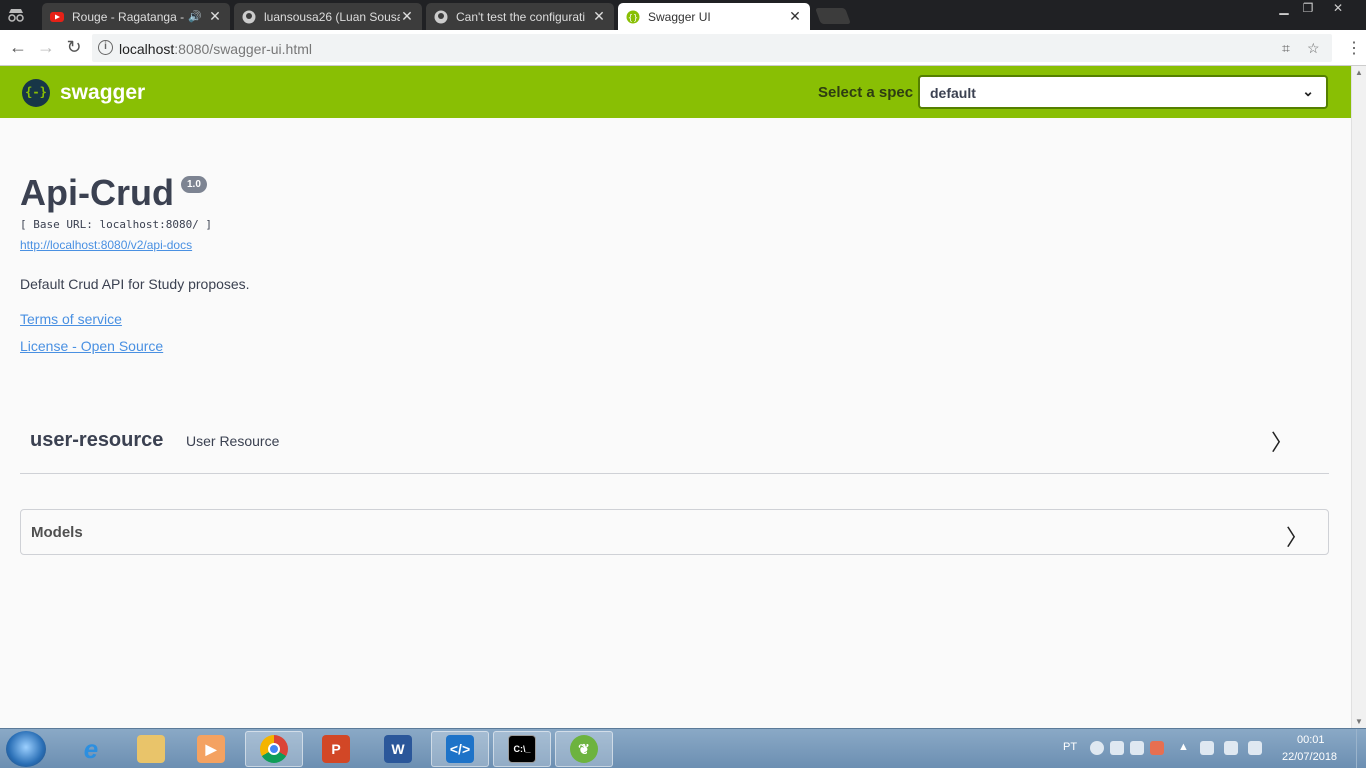 This screenshot has height=768, width=1366. I want to click on tray-app-icon, so click(1097, 748).